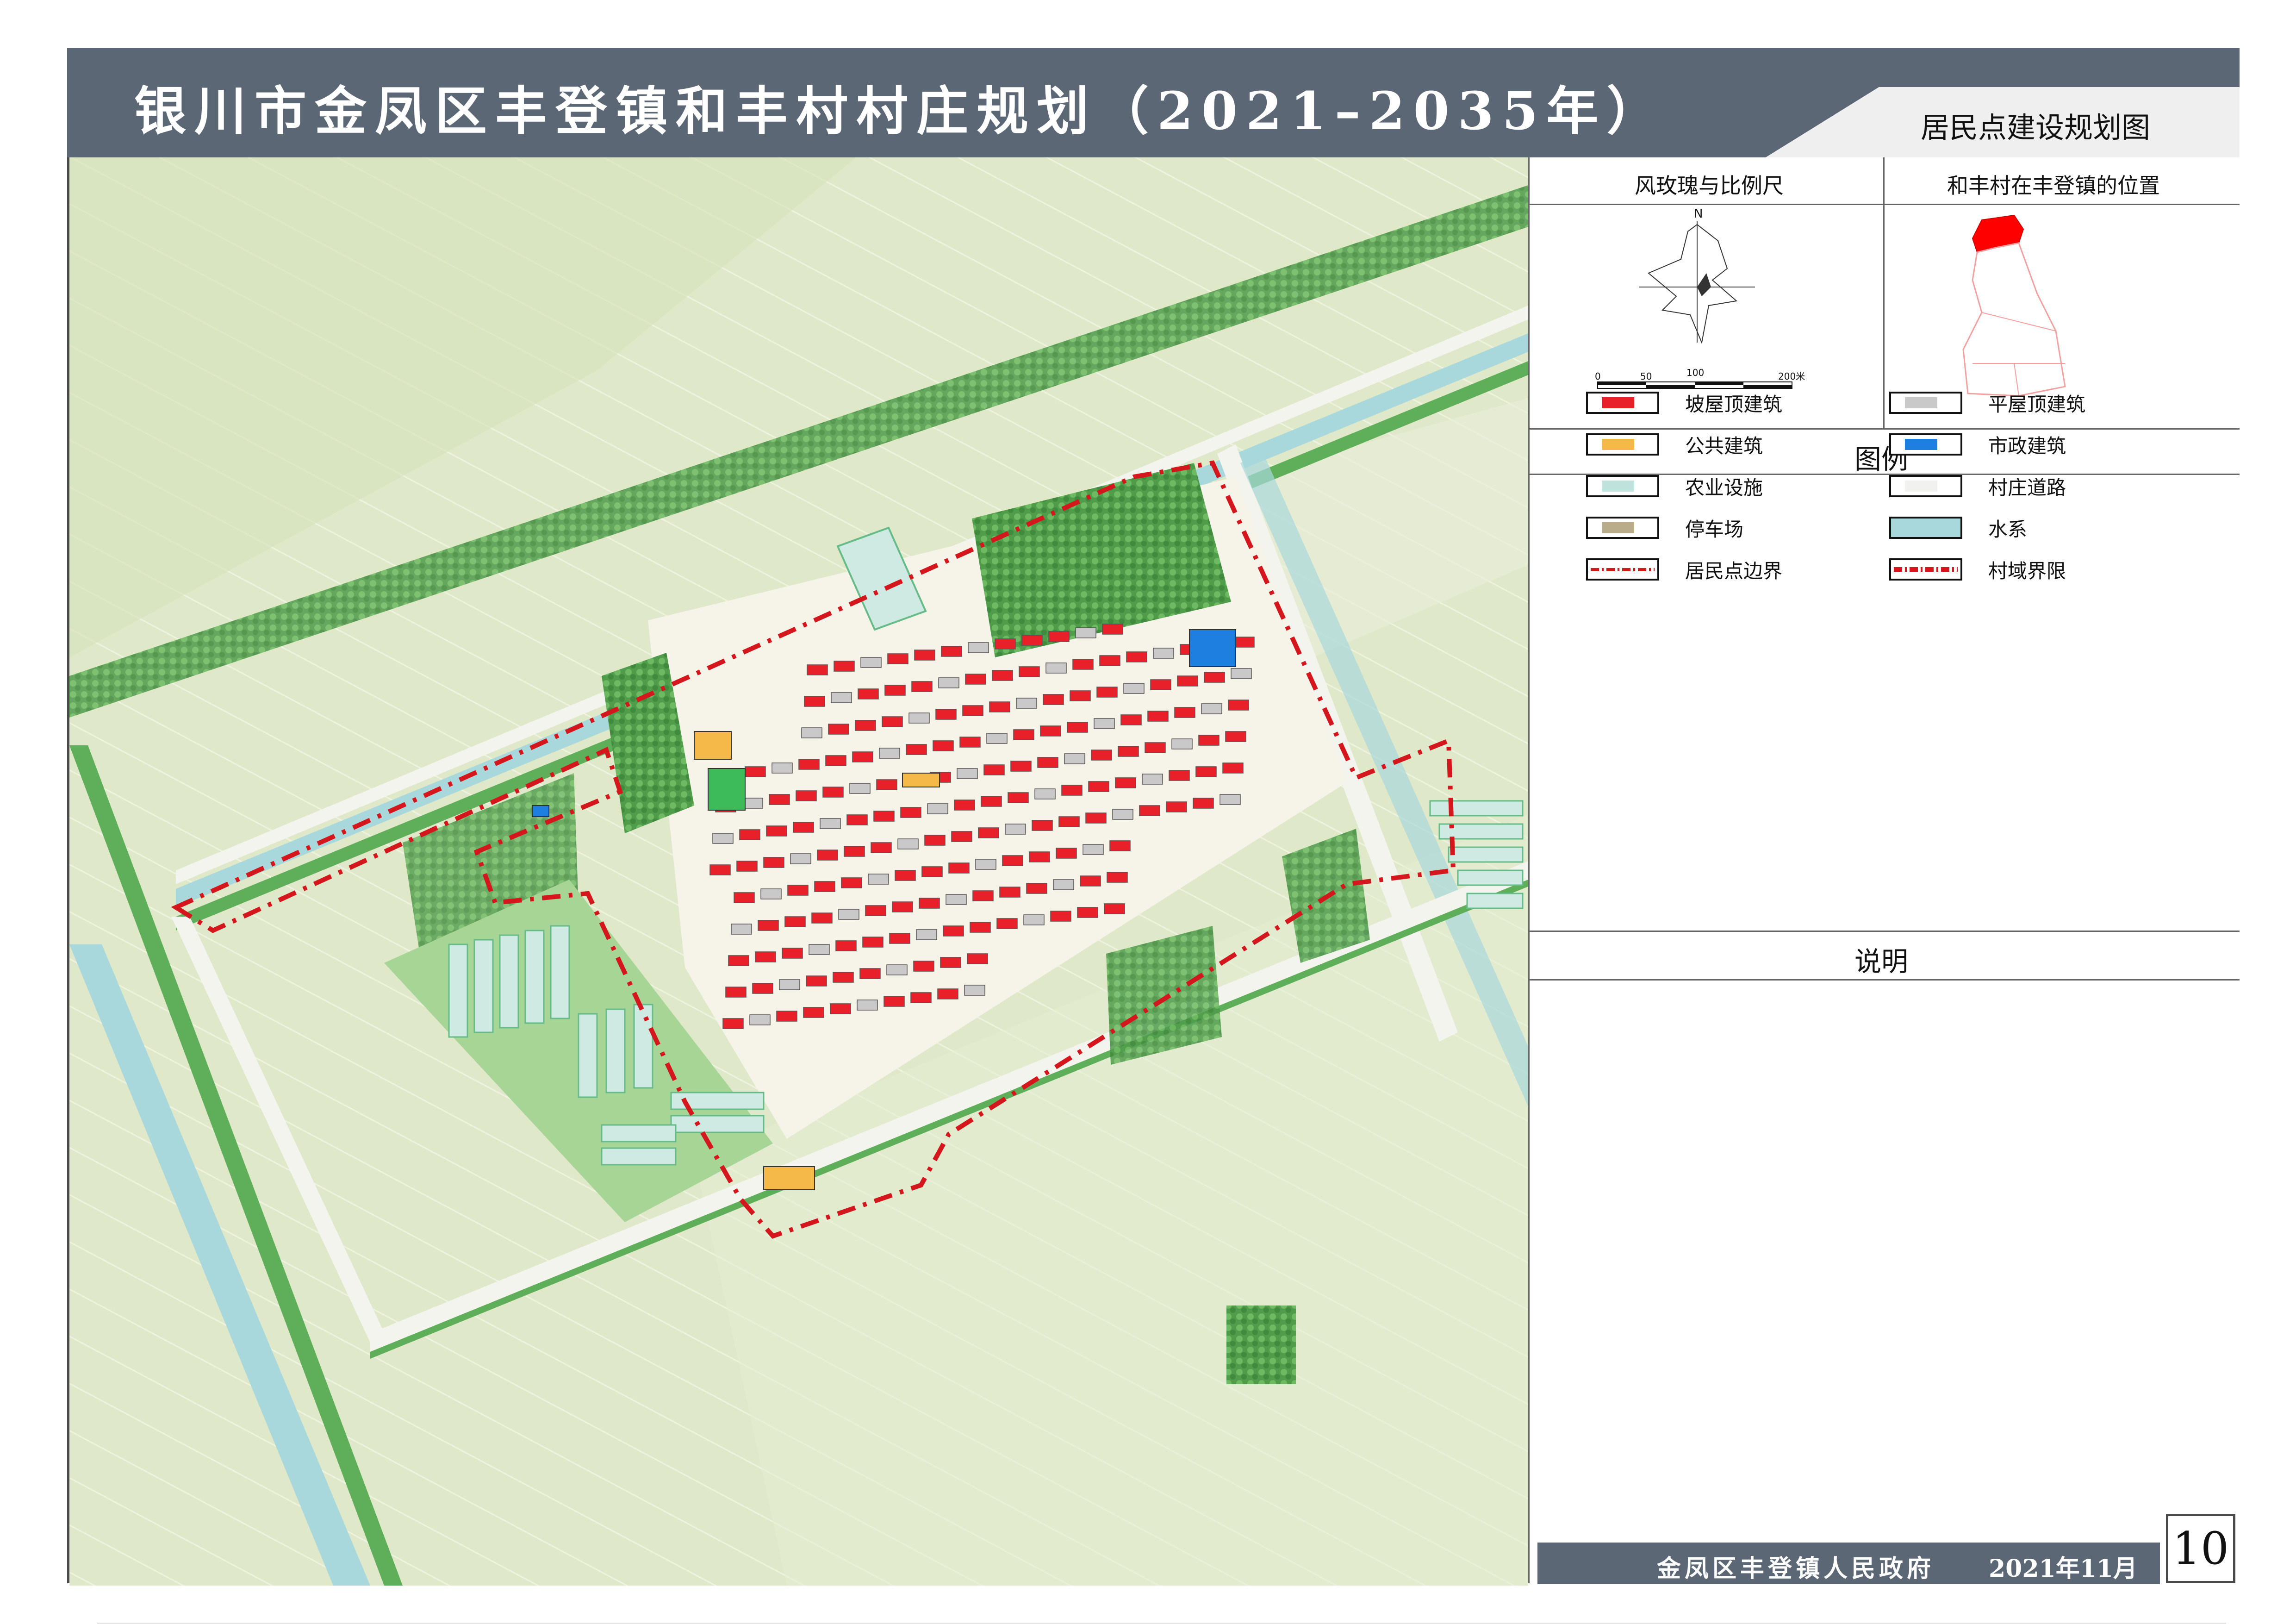 The height and width of the screenshot is (1624, 2296). What do you see at coordinates (2027, 487) in the screenshot?
I see `legend-label: 村庄道路` at bounding box center [2027, 487].